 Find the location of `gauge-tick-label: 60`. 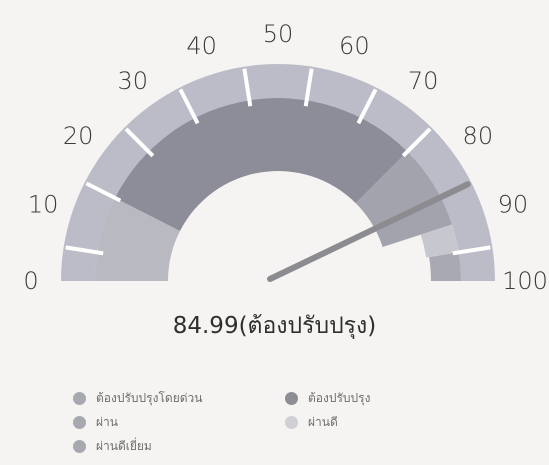

gauge-tick-label: 60 is located at coordinates (354, 46).